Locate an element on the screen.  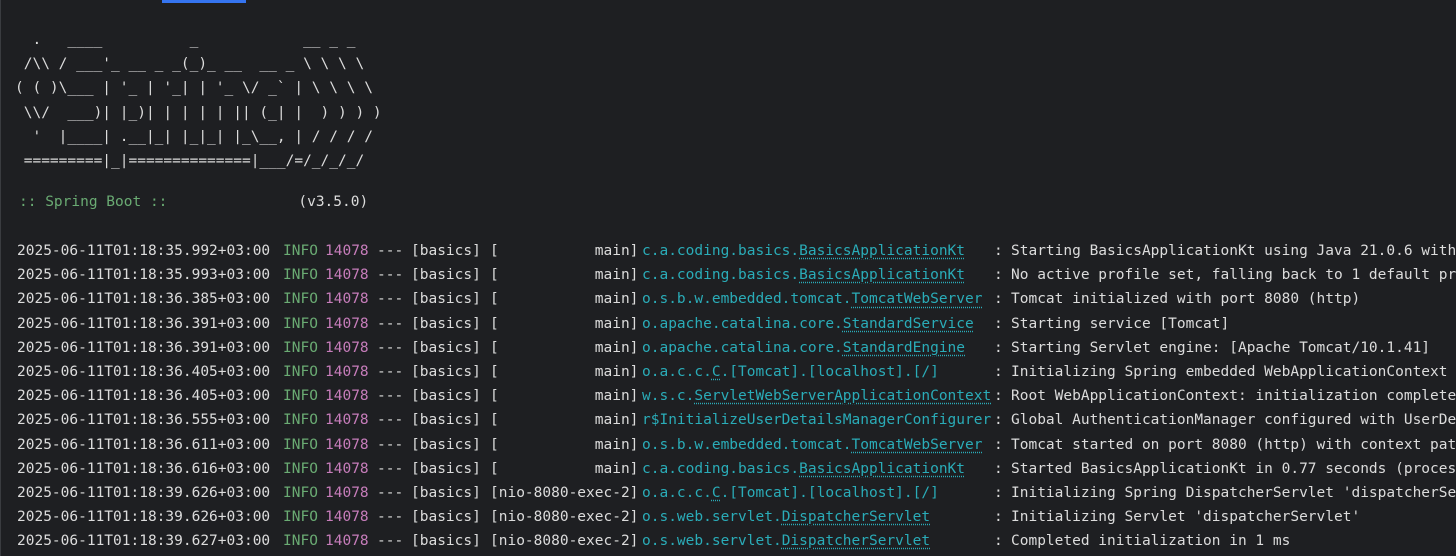
spring-boot-version-line: :: Spring Boot :: (v3.5.0) is located at coordinates (193, 202).